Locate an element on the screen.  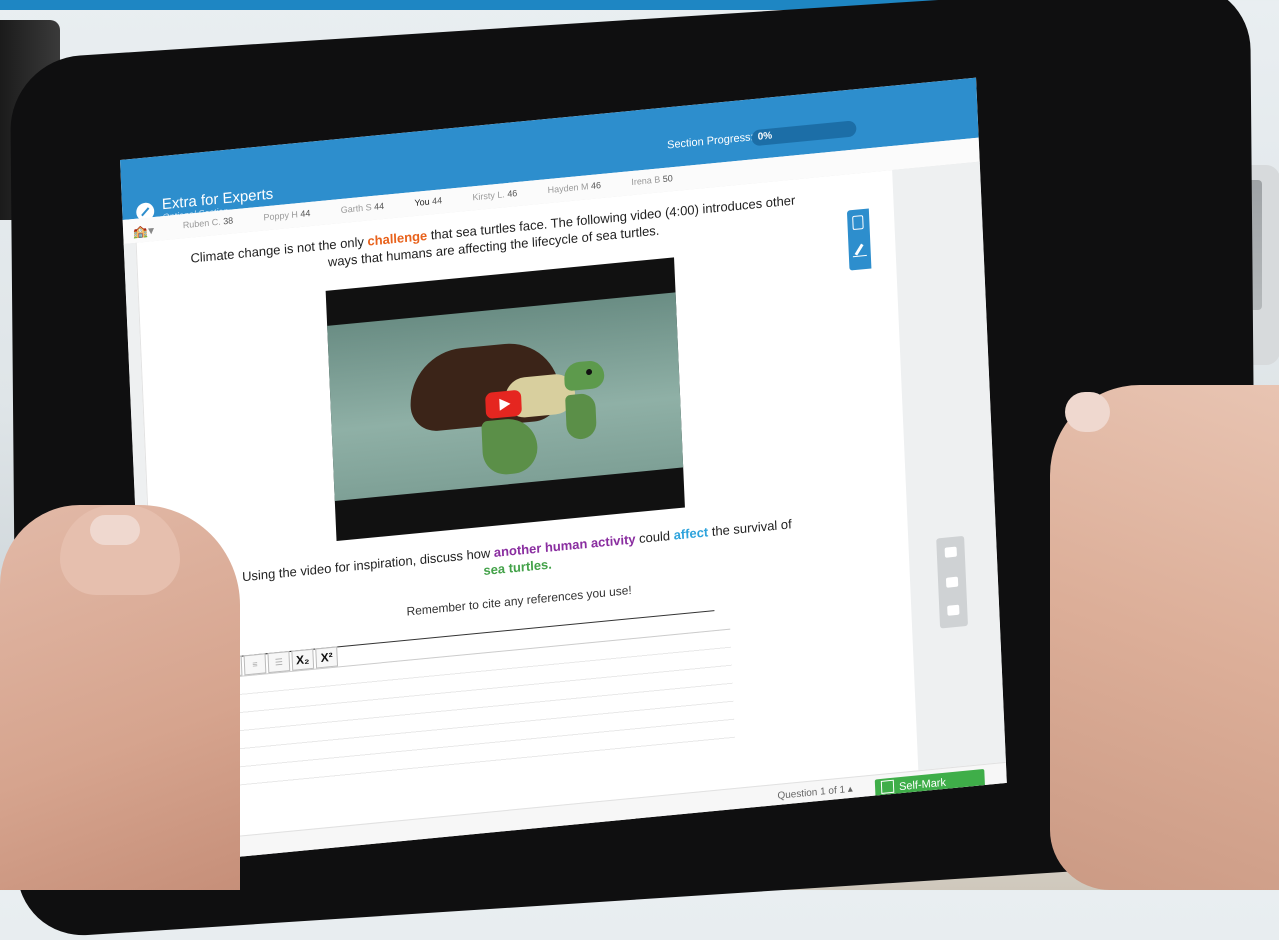
right-thumbnail is located at coordinates (1087, 412).